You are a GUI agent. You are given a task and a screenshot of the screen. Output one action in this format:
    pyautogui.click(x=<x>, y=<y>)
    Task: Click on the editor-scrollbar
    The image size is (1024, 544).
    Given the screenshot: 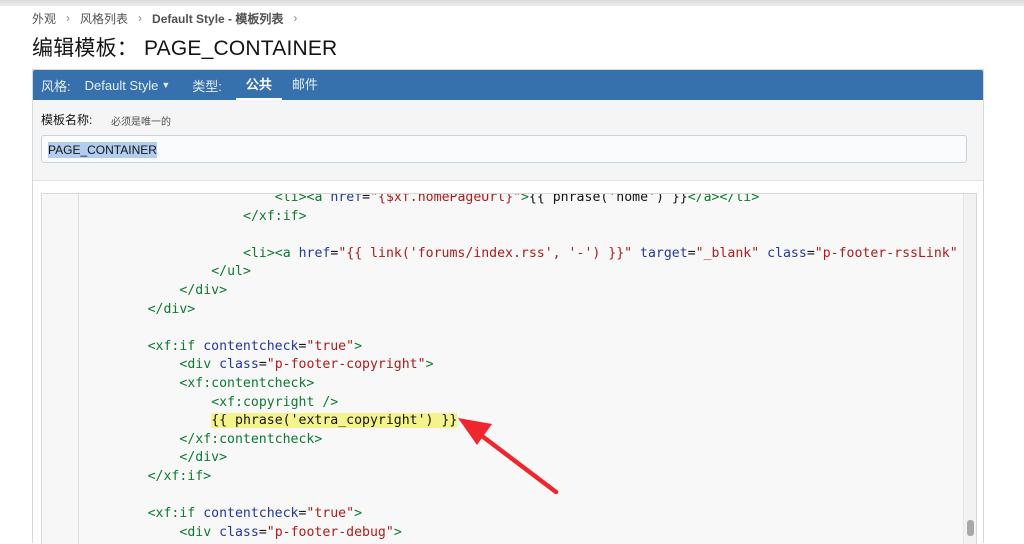 What is the action you would take?
    pyautogui.click(x=969, y=369)
    